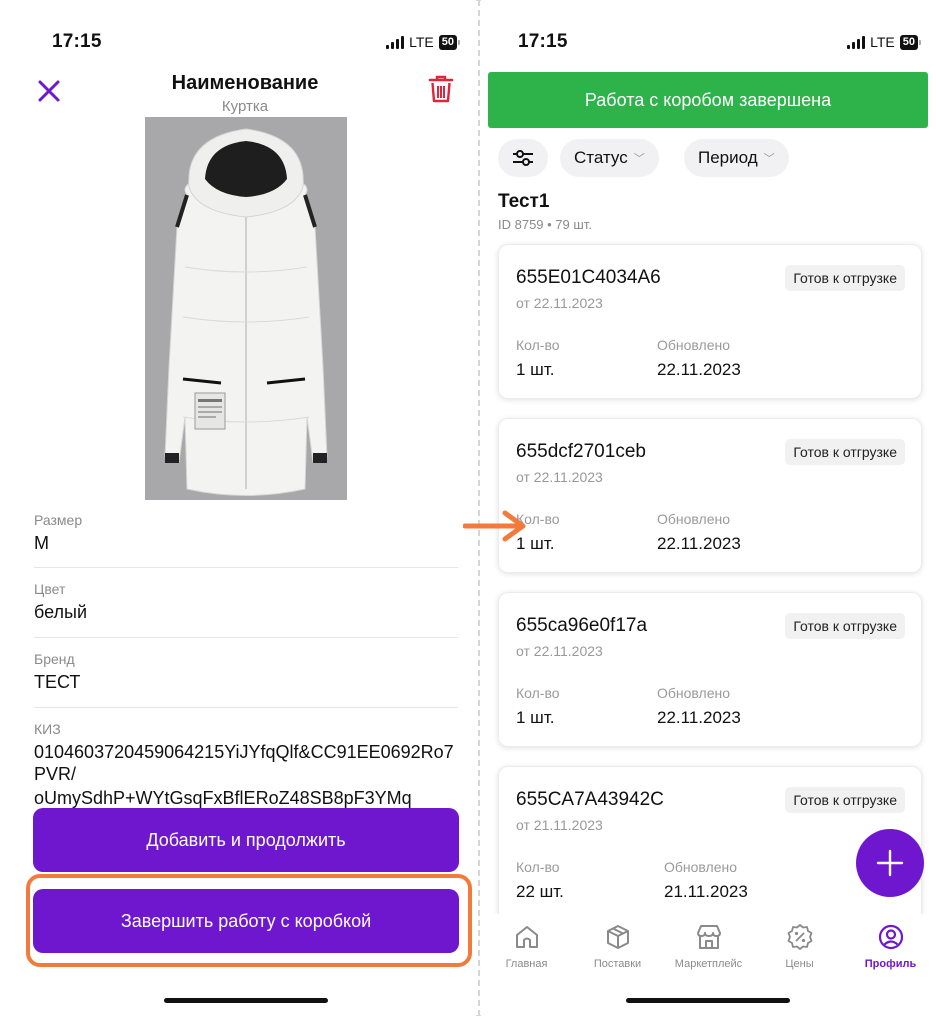  I want to click on profile-icon, so click(890, 937).